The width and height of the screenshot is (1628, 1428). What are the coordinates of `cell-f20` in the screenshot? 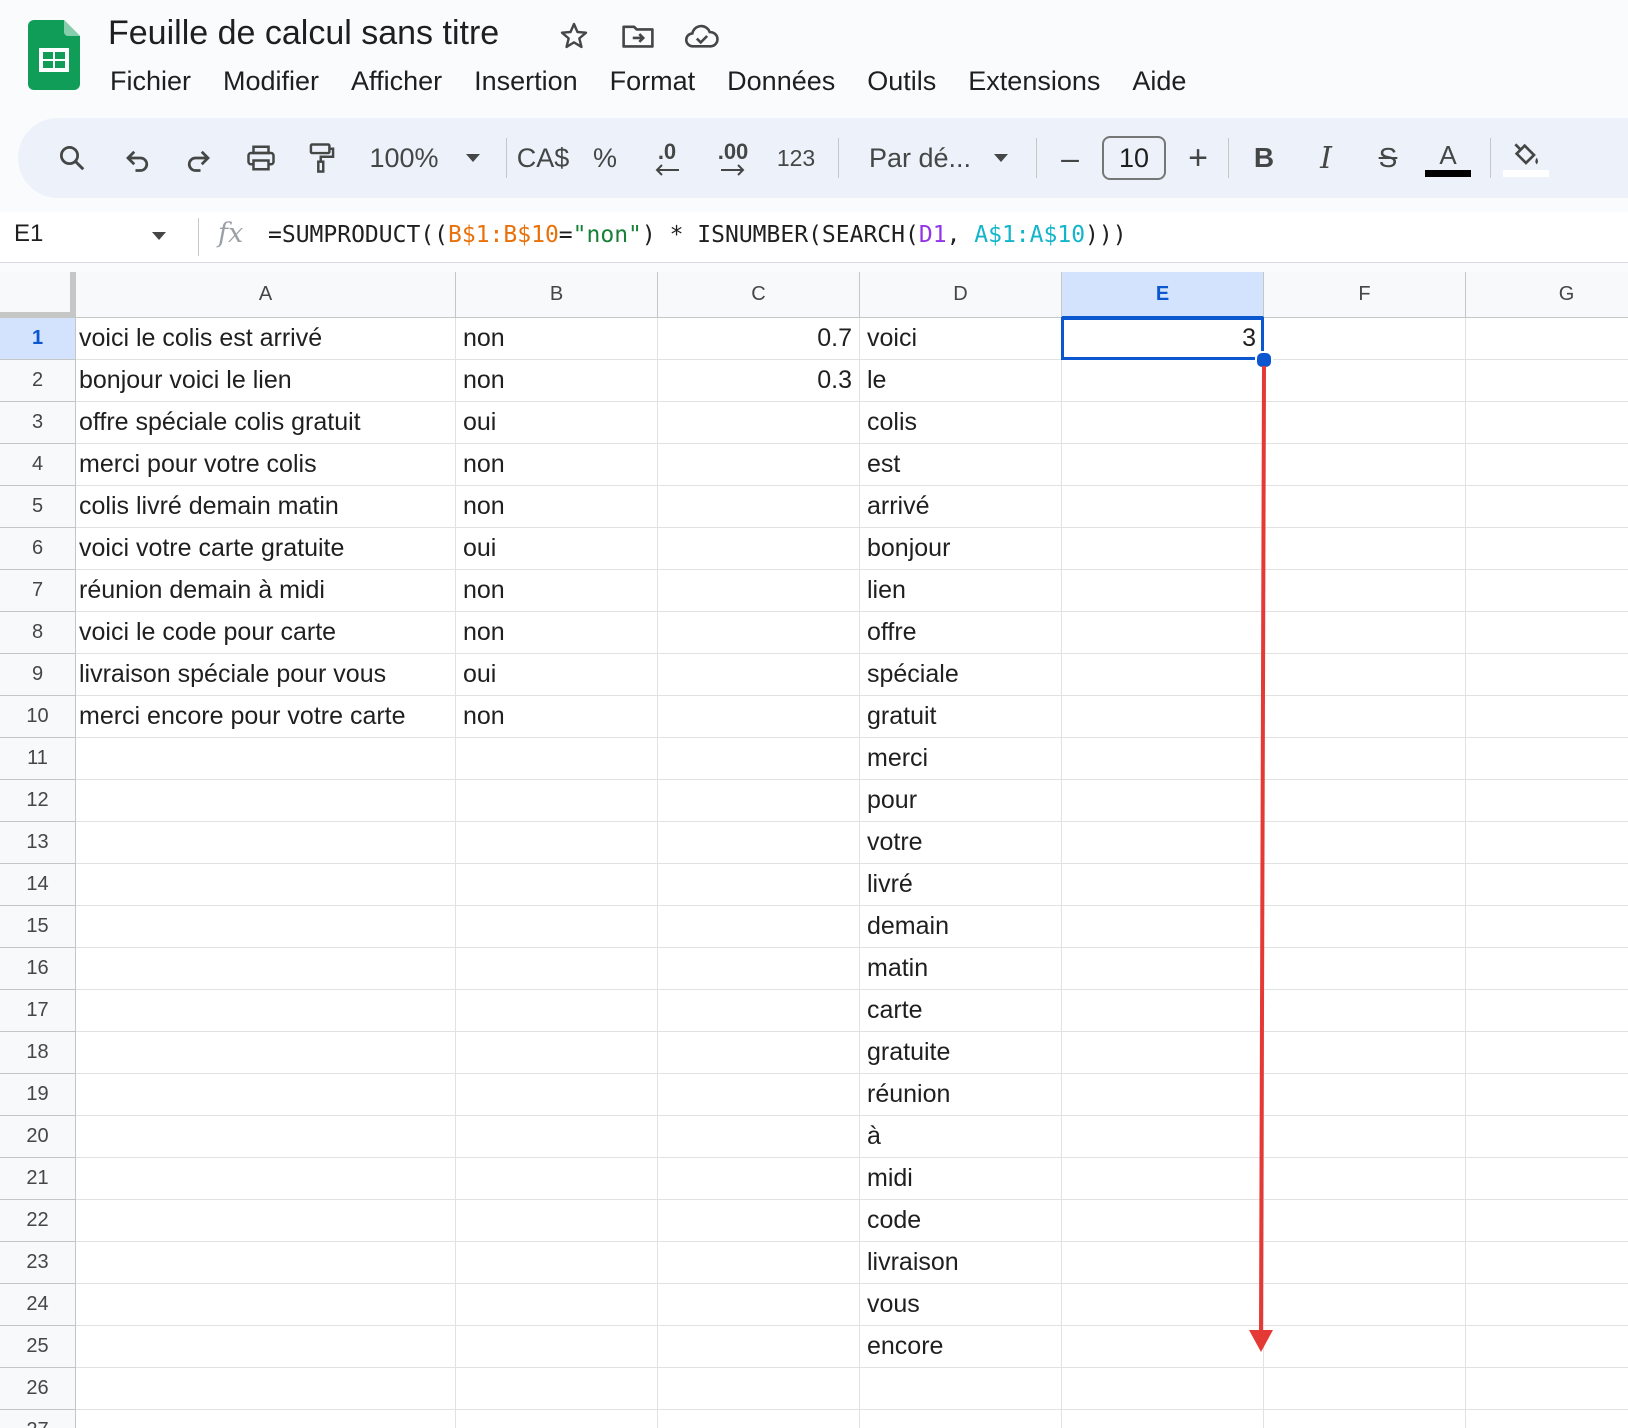 It's located at (1365, 1137).